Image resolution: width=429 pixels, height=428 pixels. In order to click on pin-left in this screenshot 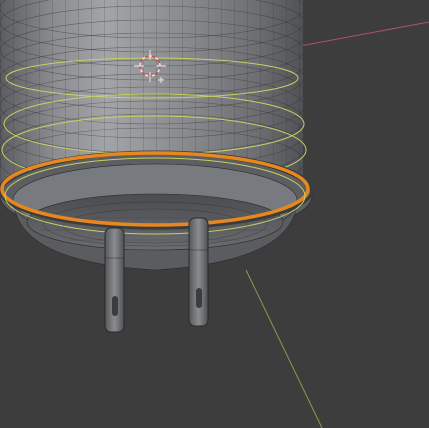, I will do `click(114, 280)`.